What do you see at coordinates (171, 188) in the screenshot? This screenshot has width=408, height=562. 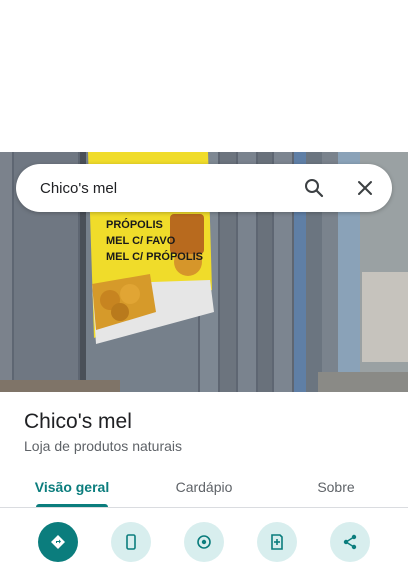 I see `search-input: Chico's mel` at bounding box center [171, 188].